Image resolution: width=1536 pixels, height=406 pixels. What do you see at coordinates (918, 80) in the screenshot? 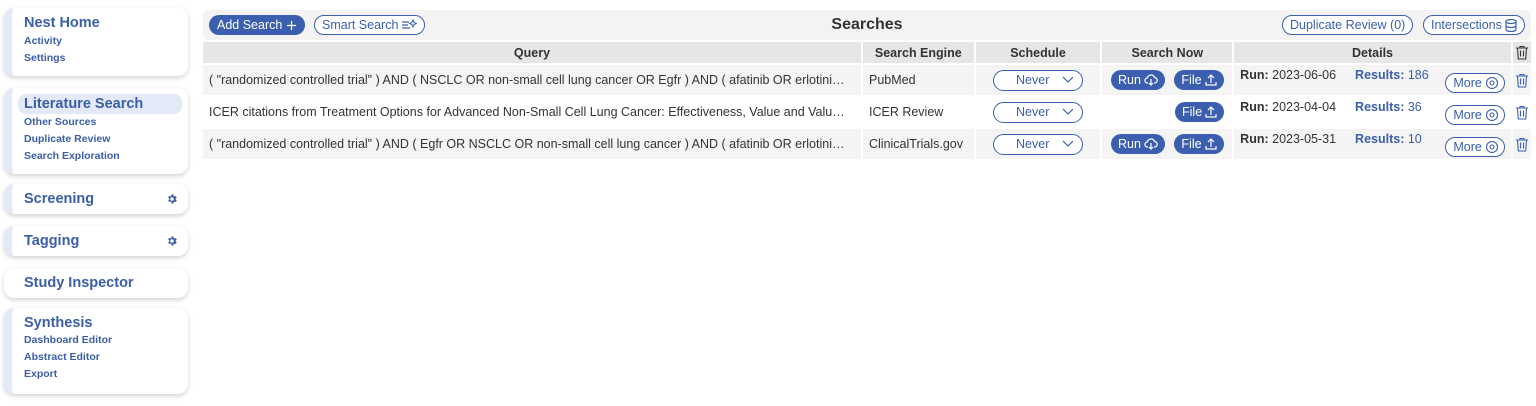
I see `engine-cell: PubMed` at bounding box center [918, 80].